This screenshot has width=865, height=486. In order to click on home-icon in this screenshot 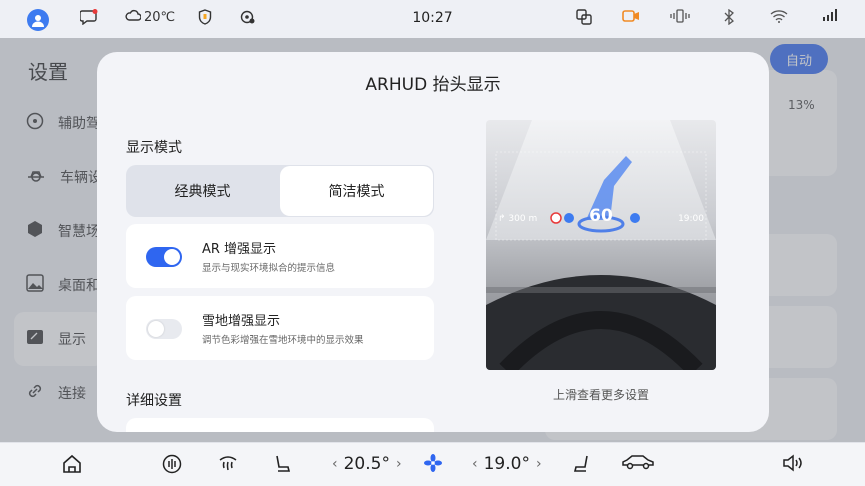, I will do `click(72, 464)`.